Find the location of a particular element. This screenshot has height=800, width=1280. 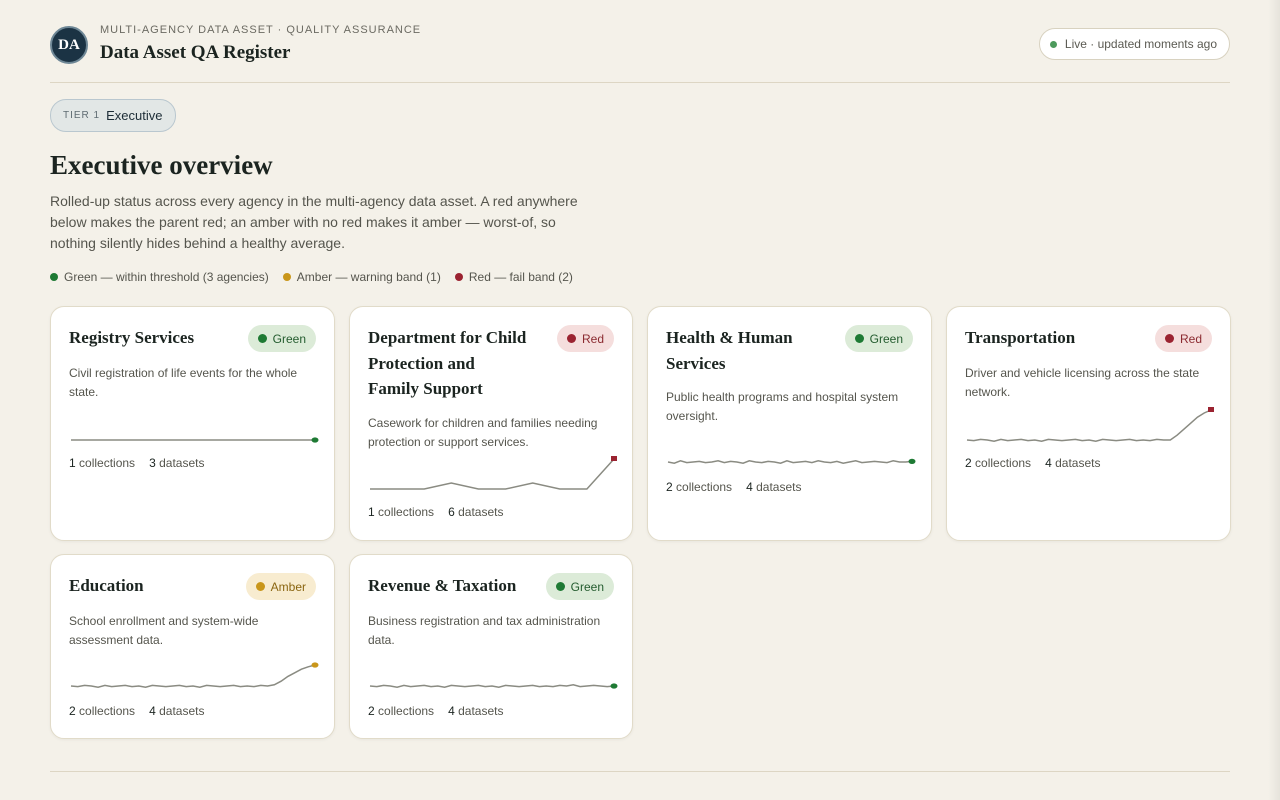

status-badge: Amber is located at coordinates (280, 586).